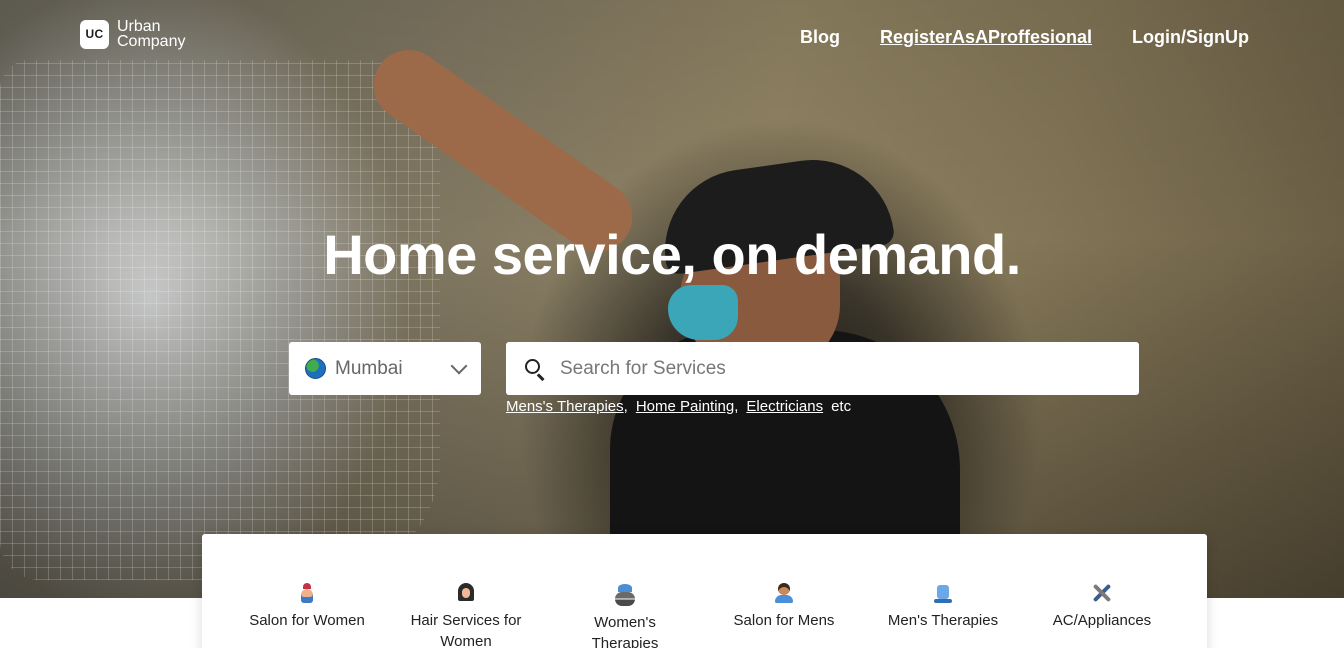  What do you see at coordinates (841, 406) in the screenshot?
I see `suggestions-etc: etc` at bounding box center [841, 406].